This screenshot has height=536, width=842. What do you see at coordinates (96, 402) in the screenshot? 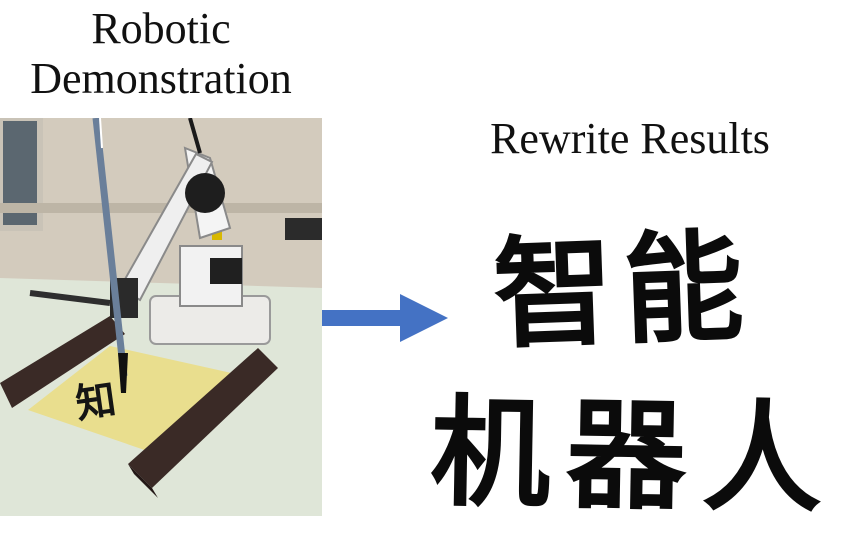
I see `written-character: 知` at bounding box center [96, 402].